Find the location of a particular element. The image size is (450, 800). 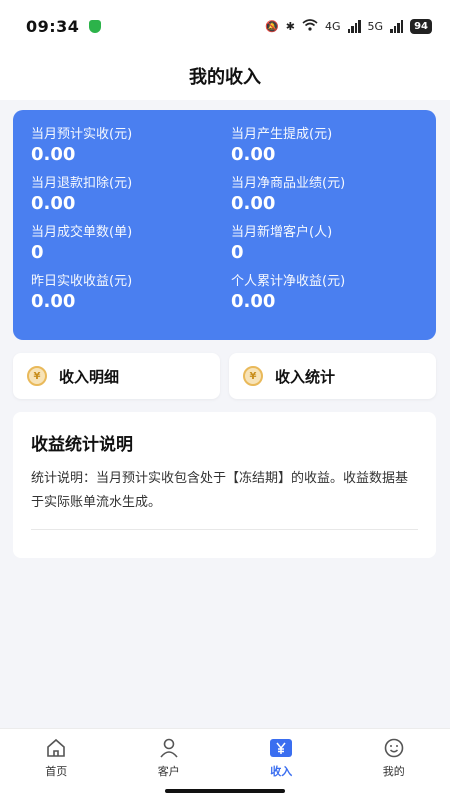

stat-label: 当月预计实收(元) is located at coordinates (82, 134).